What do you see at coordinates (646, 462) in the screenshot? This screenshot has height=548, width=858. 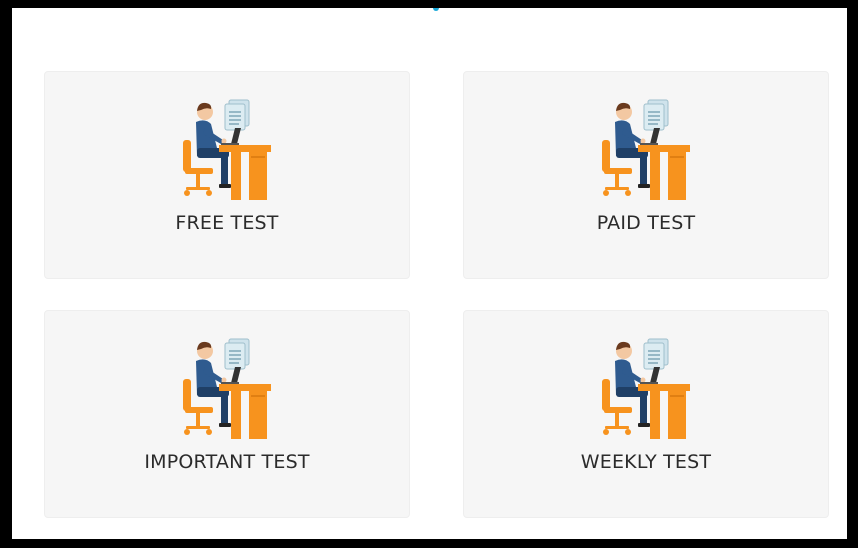 I see `card-label: WEEKLY TEST` at bounding box center [646, 462].